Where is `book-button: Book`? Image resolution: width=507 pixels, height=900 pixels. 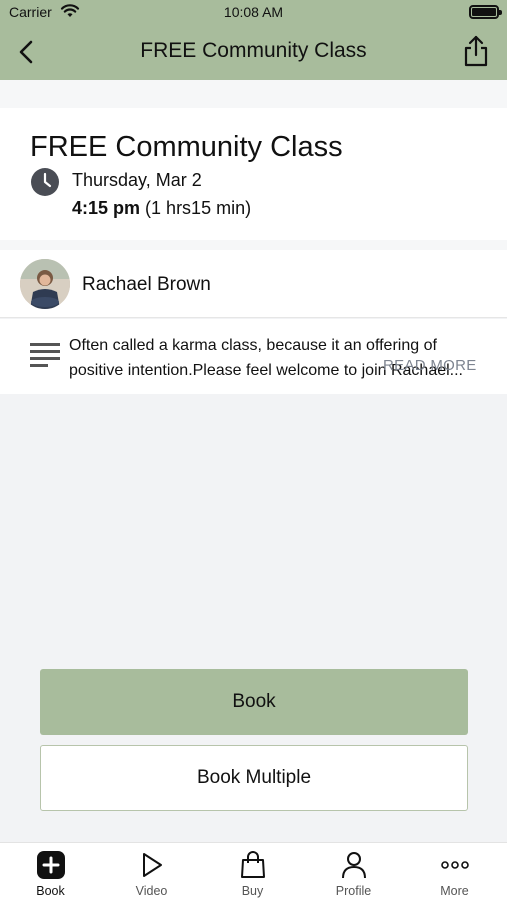 book-button: Book is located at coordinates (254, 702).